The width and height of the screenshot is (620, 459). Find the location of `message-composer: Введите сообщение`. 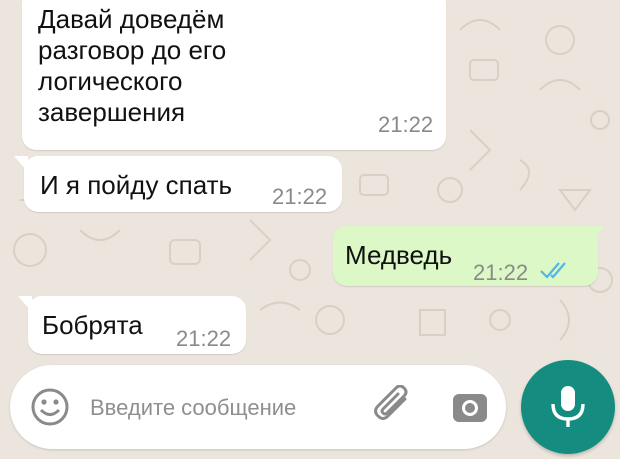

message-composer: Введите сообщение is located at coordinates (258, 407).